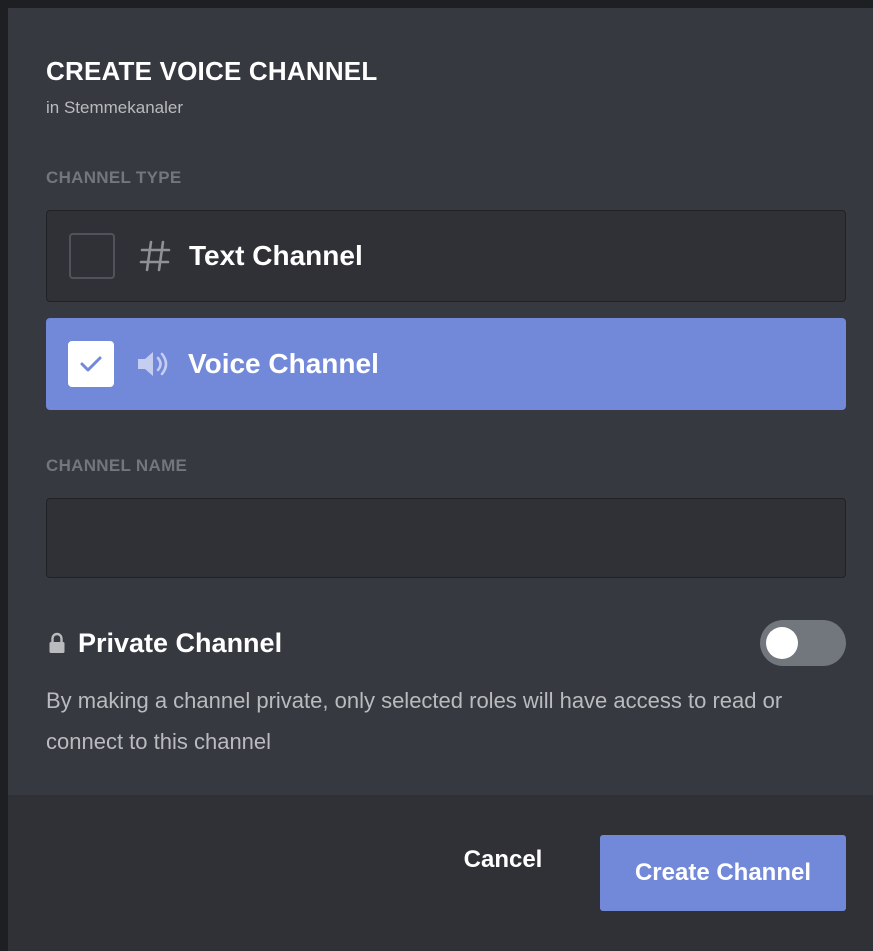  I want to click on modal-subtitle: in Stemmekanaler, so click(115, 107).